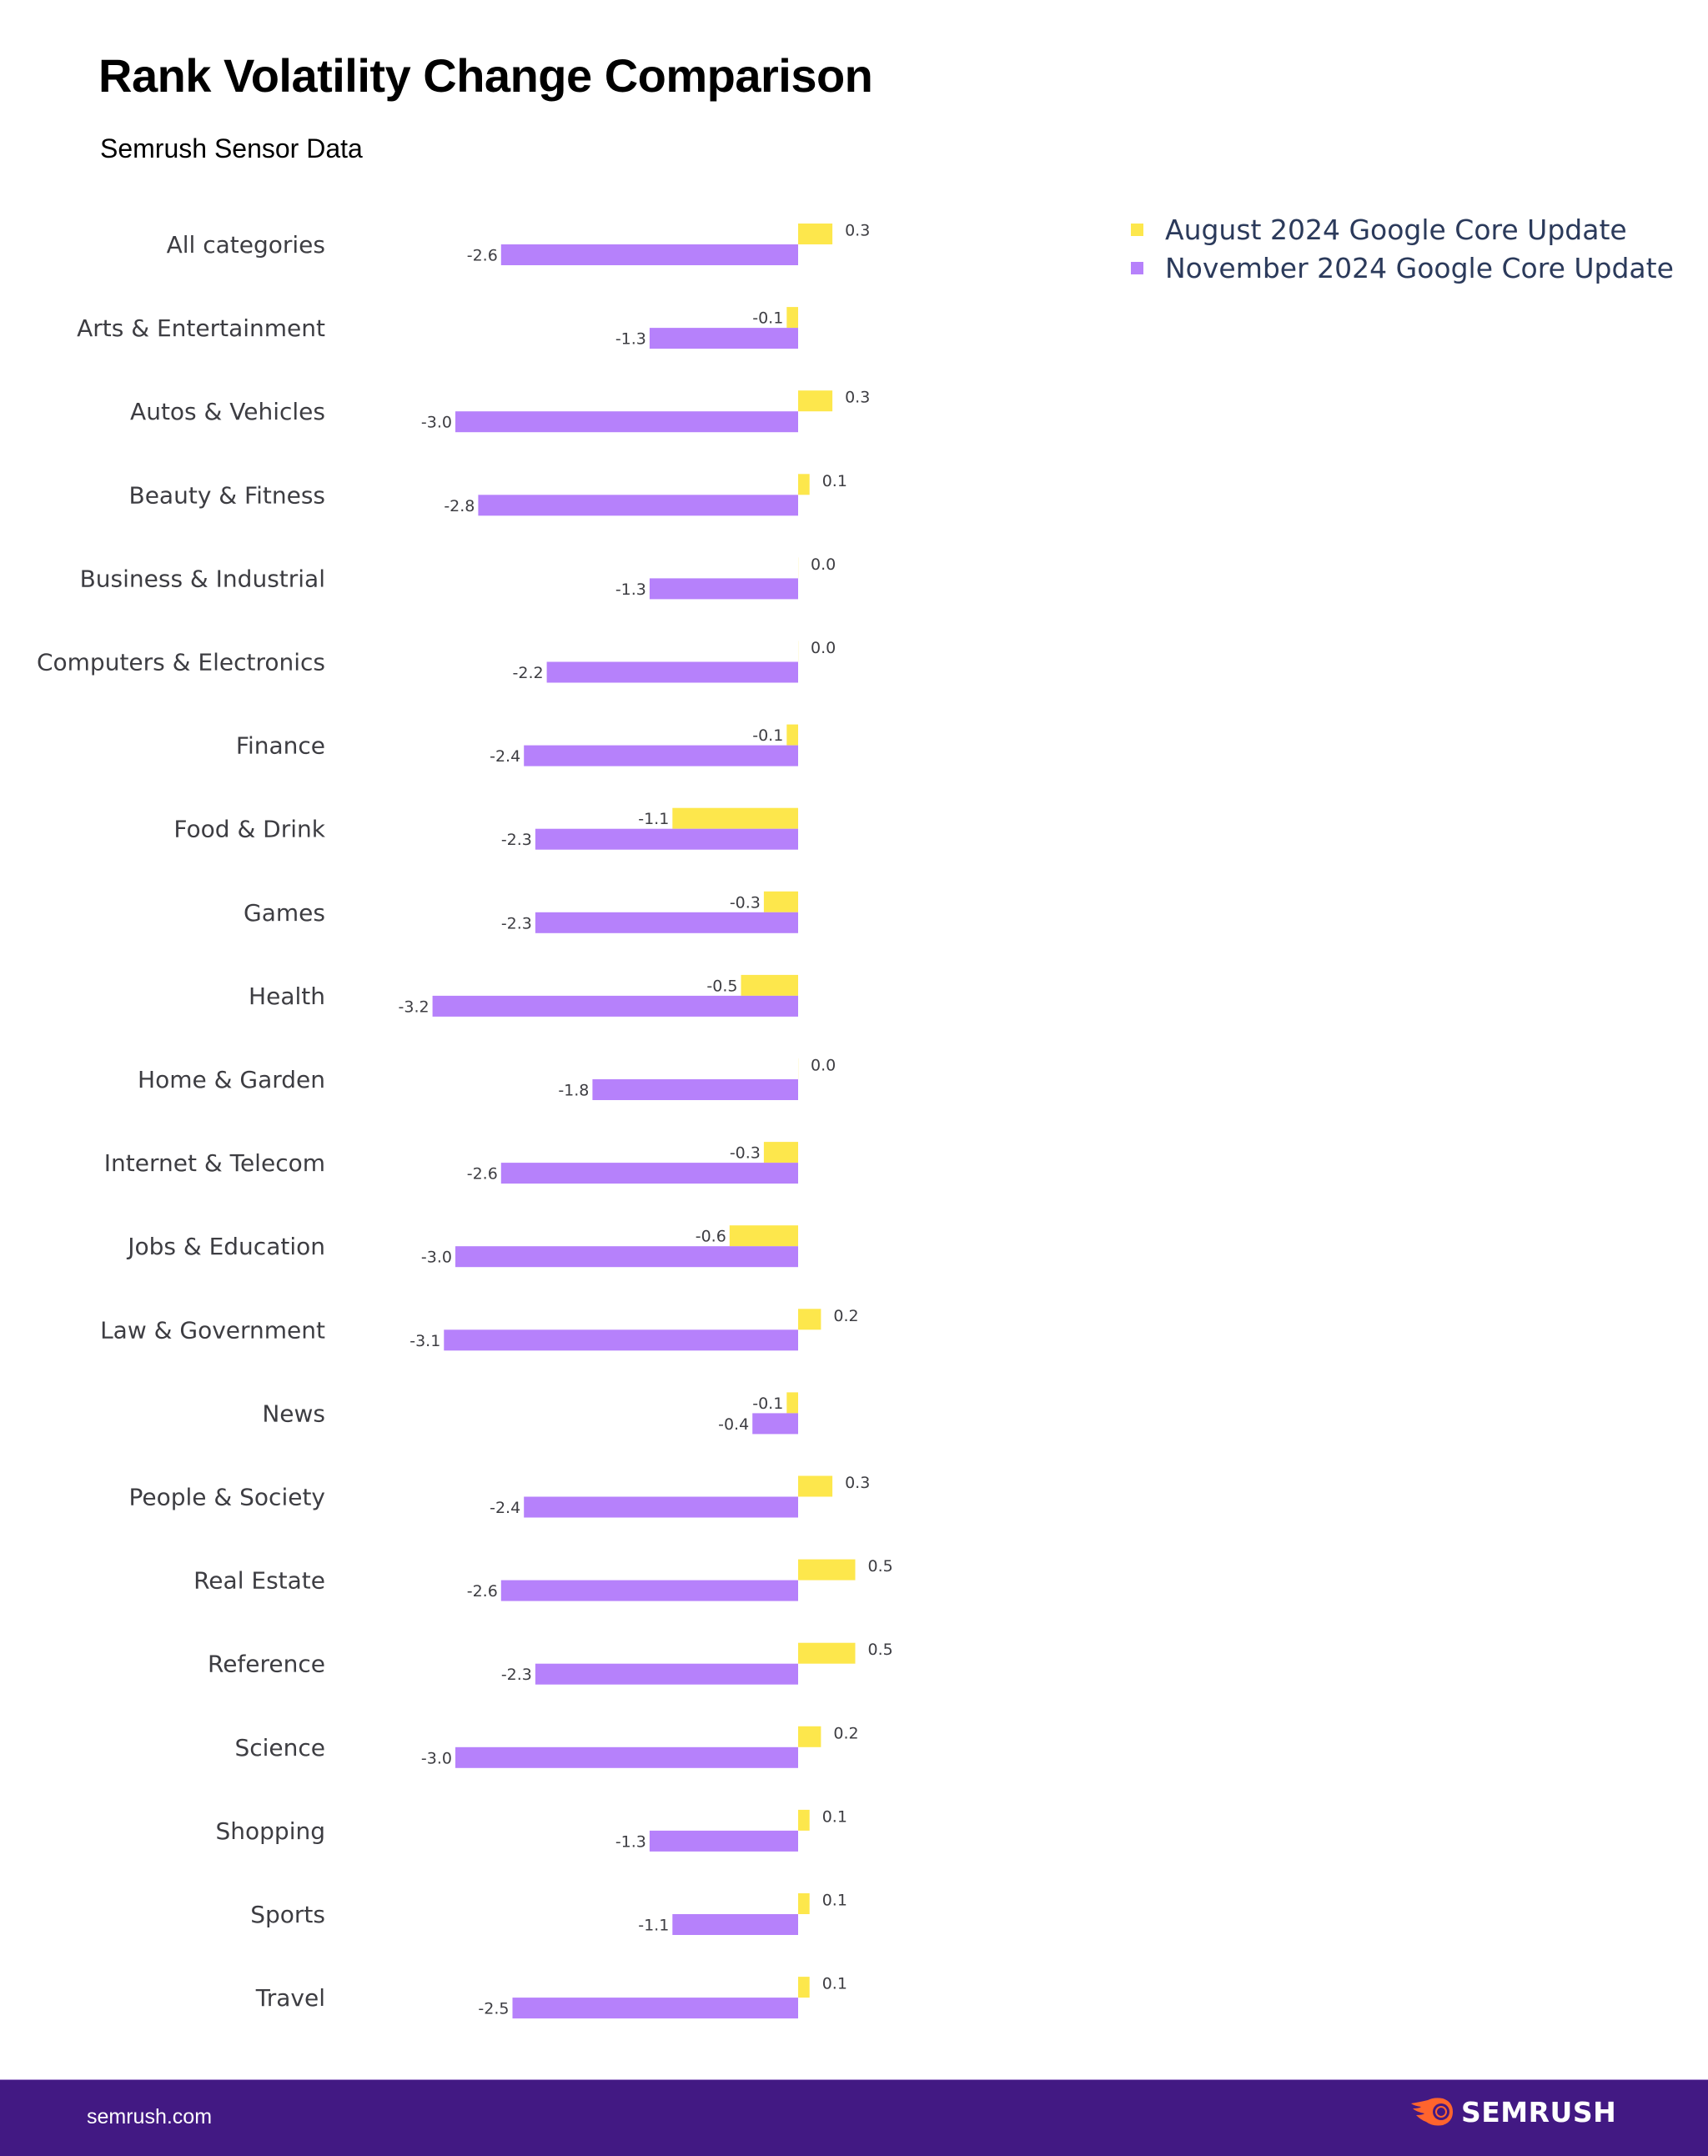 The width and height of the screenshot is (1708, 2156). Describe the element at coordinates (804, 1820) in the screenshot. I see `bar-august-shopping` at that location.